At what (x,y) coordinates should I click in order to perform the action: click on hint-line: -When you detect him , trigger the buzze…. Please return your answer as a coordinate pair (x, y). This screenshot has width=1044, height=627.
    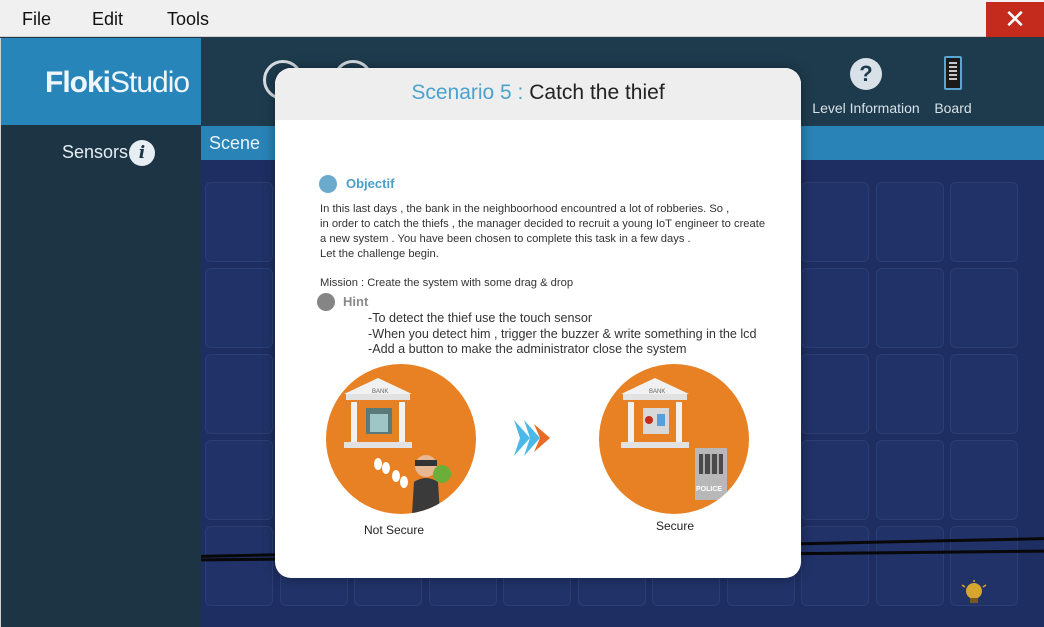
    Looking at the image, I should click on (562, 334).